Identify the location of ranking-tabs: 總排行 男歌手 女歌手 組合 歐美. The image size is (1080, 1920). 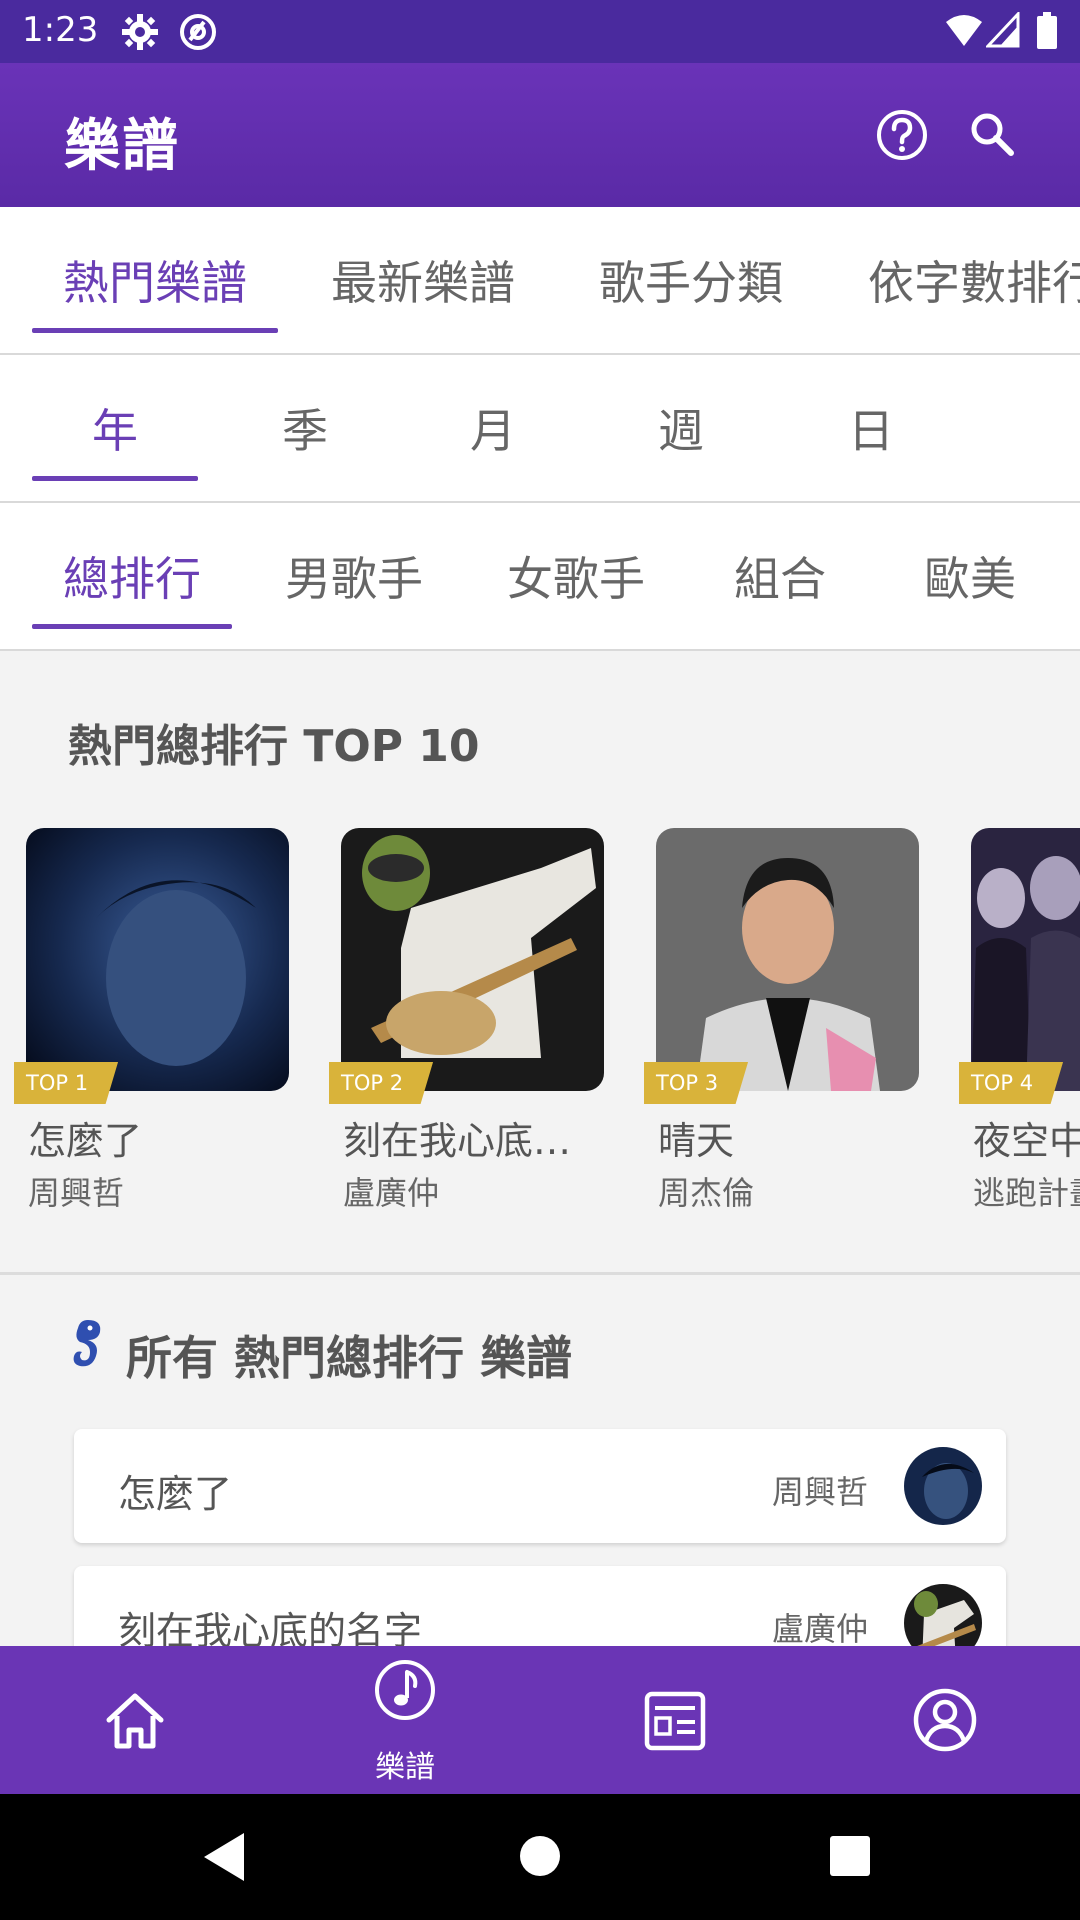
(540, 577).